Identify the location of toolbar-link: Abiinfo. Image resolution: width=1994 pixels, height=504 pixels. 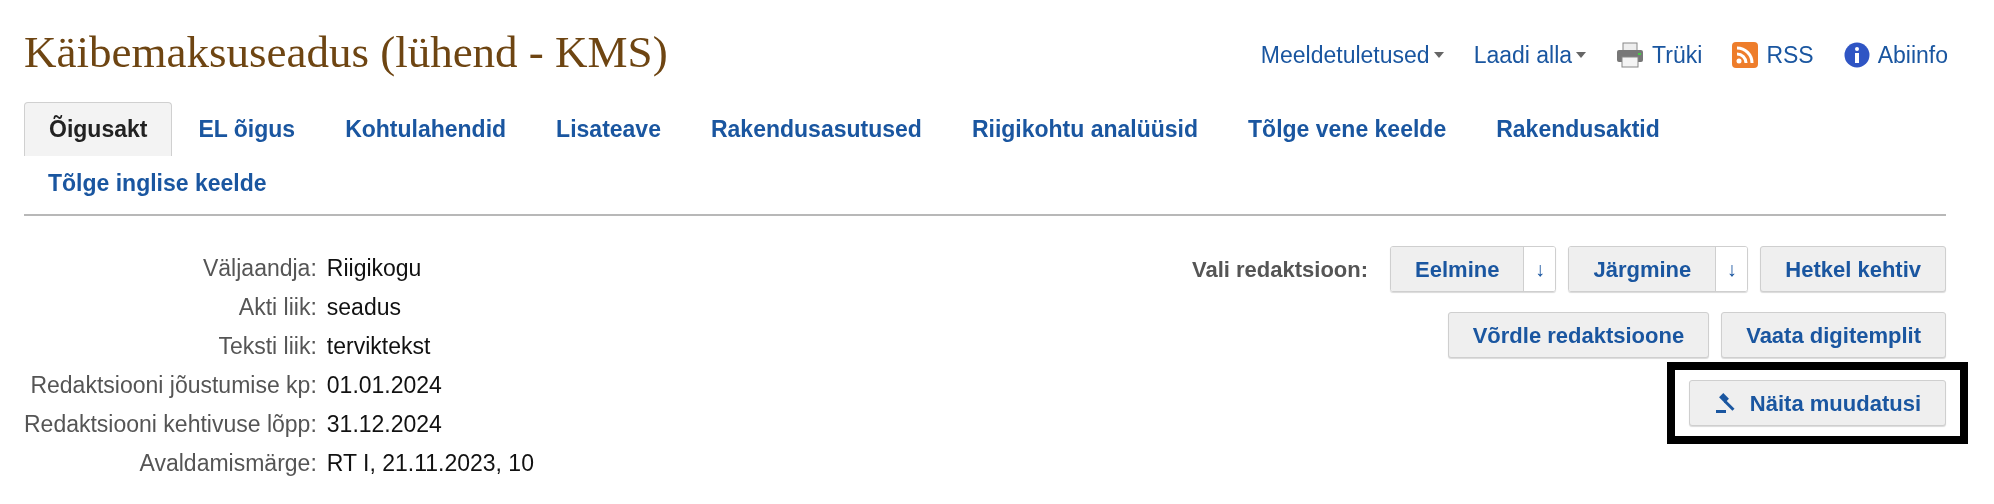
(1895, 55).